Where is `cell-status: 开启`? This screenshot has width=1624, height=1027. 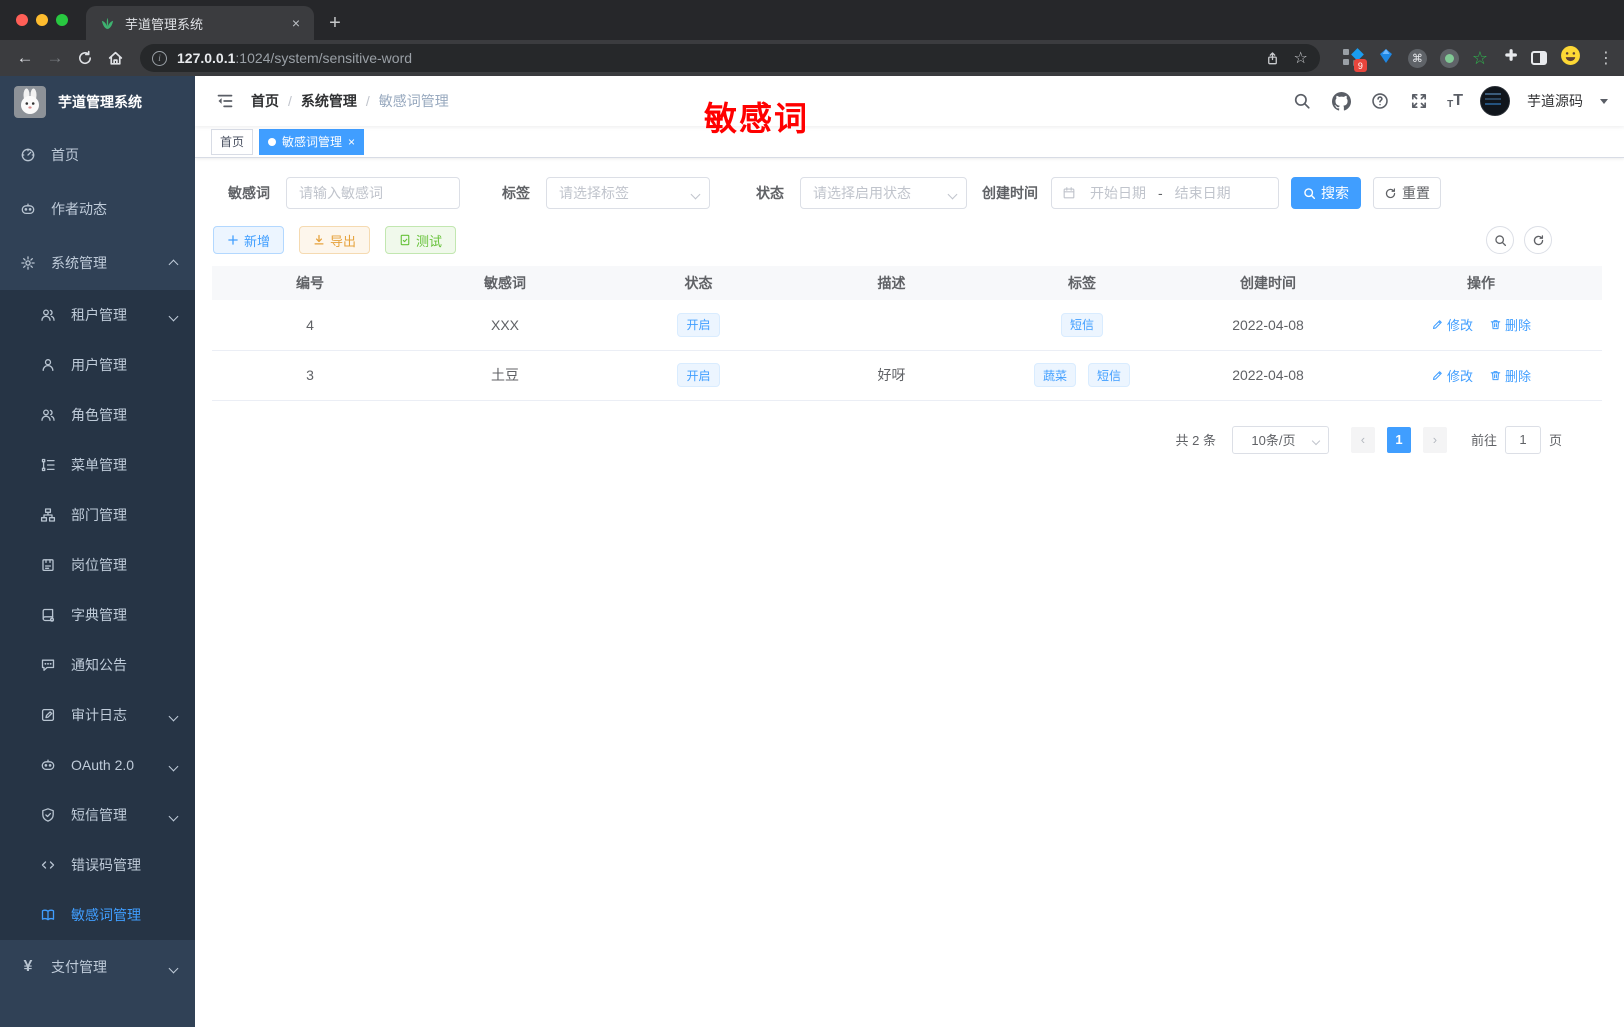 cell-status: 开启 is located at coordinates (698, 375).